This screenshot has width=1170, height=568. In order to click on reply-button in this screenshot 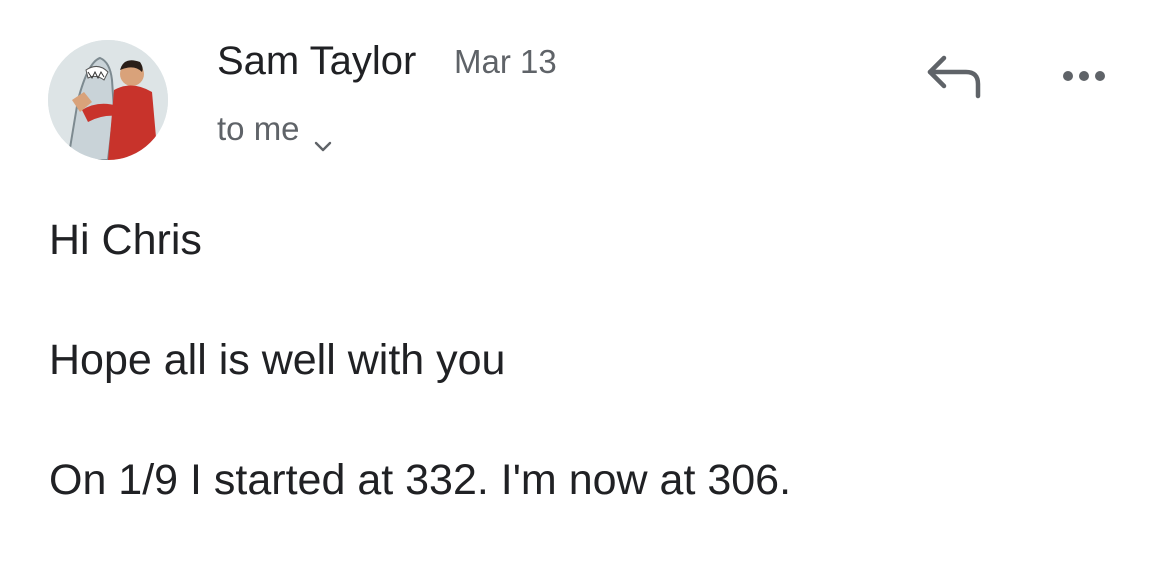, I will do `click(954, 76)`.